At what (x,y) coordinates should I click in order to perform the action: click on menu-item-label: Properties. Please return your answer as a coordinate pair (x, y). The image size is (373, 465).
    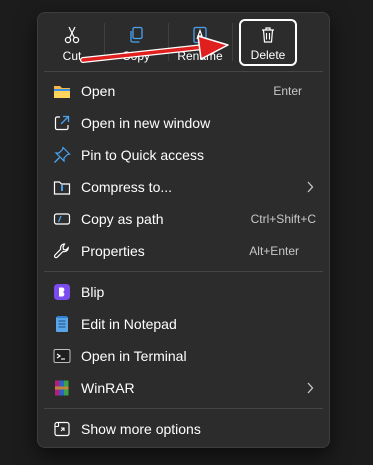
    Looking at the image, I should click on (113, 251).